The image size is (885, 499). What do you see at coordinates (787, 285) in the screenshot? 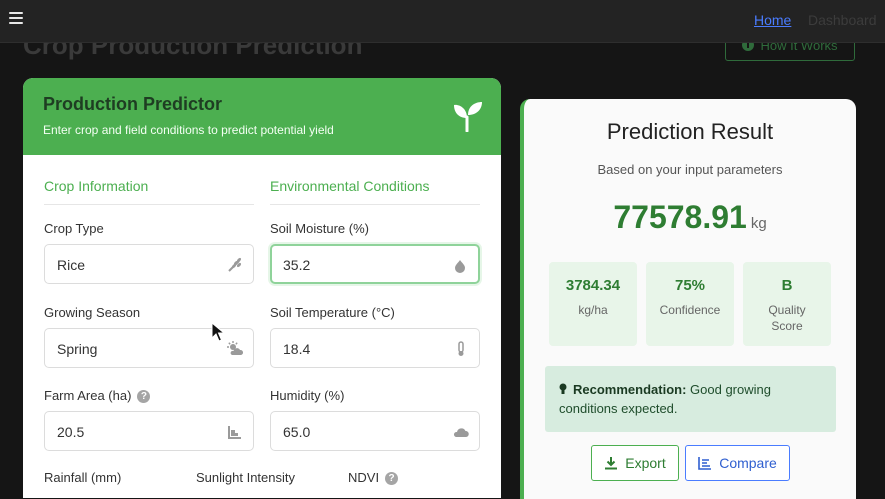
I see `stat-value: B` at bounding box center [787, 285].